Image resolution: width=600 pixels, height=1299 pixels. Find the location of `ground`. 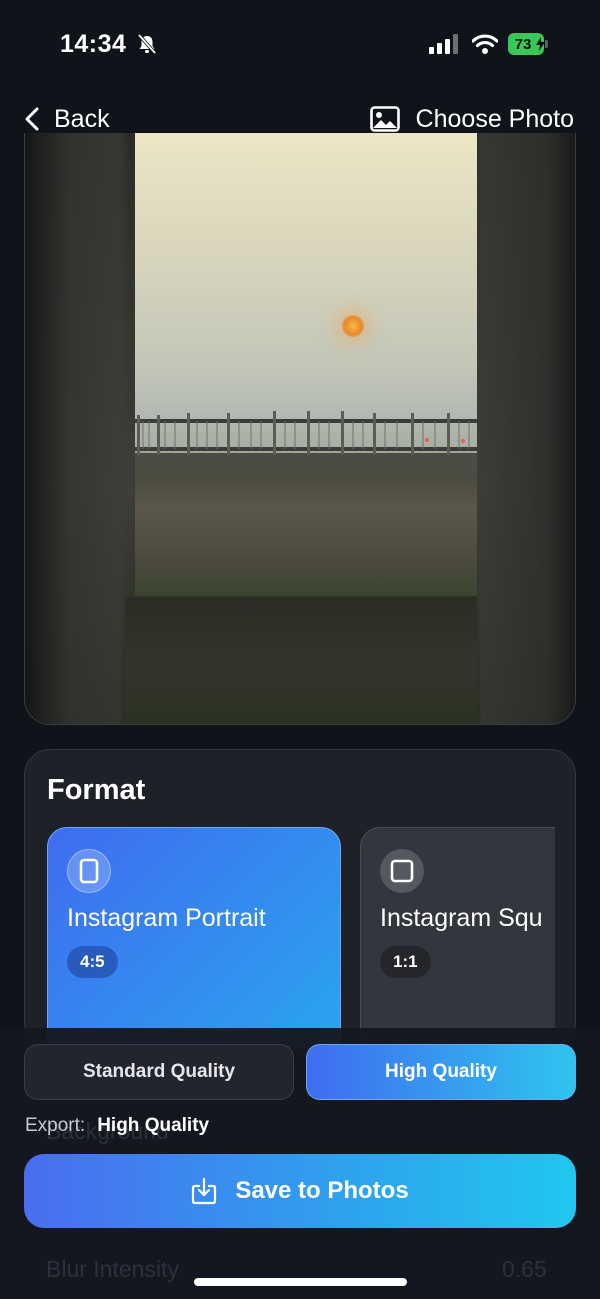

ground is located at coordinates (306, 534).